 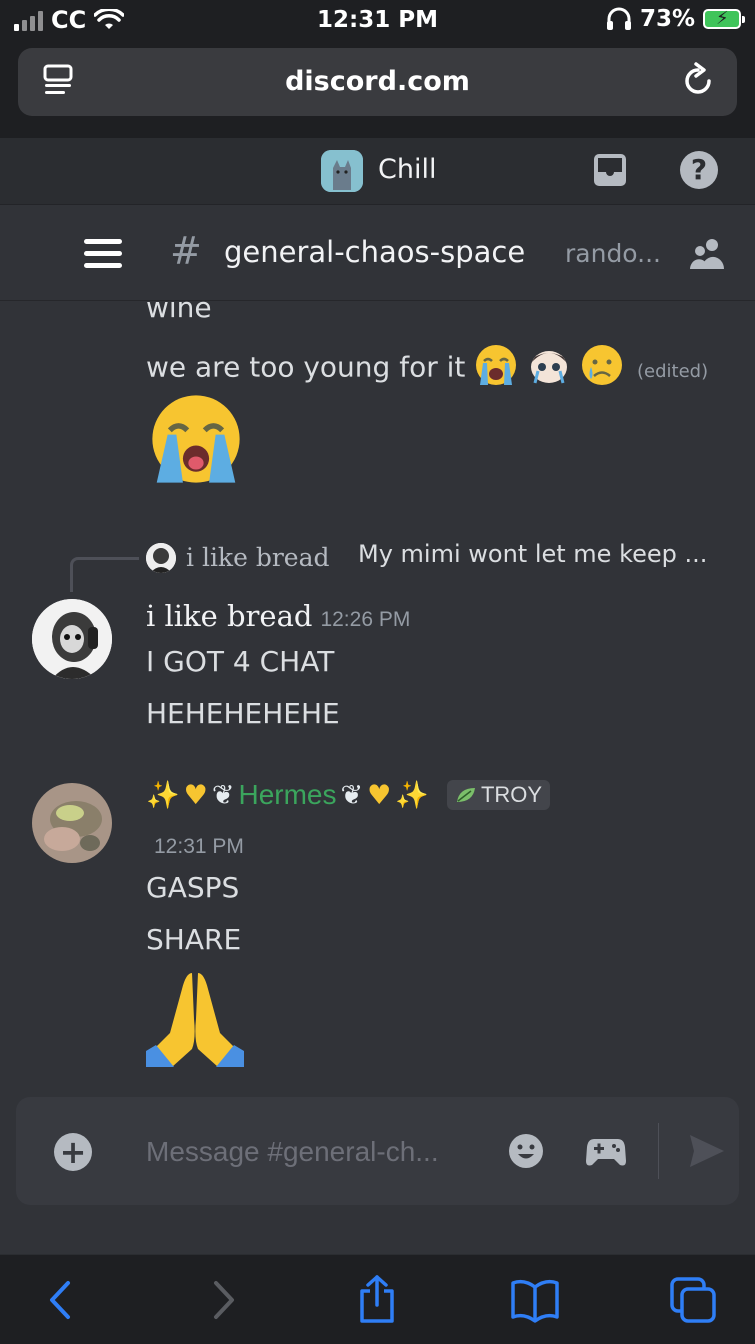 I want to click on reply-avatar, so click(x=161, y=558).